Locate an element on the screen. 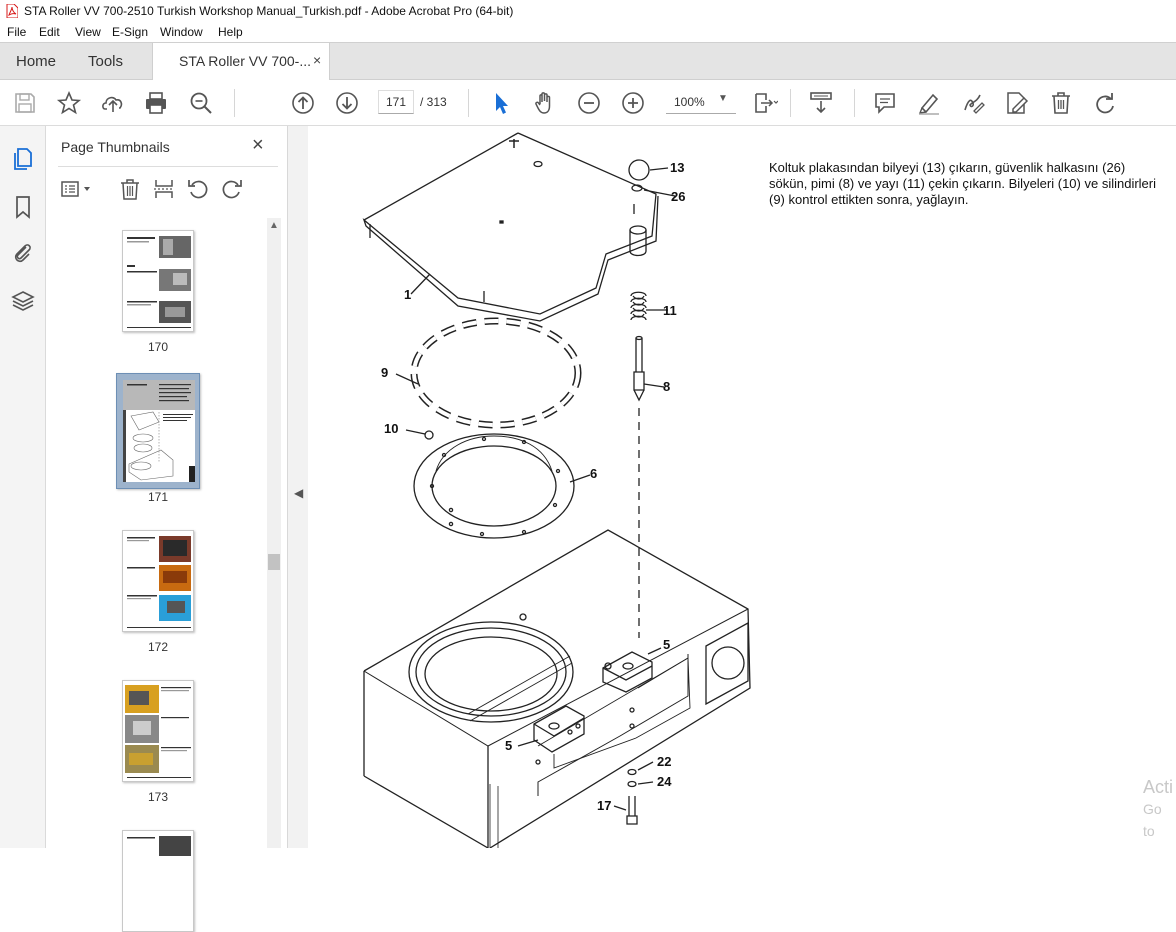 The width and height of the screenshot is (1176, 932). collapse-panel-icon: ◀ is located at coordinates (298, 493).